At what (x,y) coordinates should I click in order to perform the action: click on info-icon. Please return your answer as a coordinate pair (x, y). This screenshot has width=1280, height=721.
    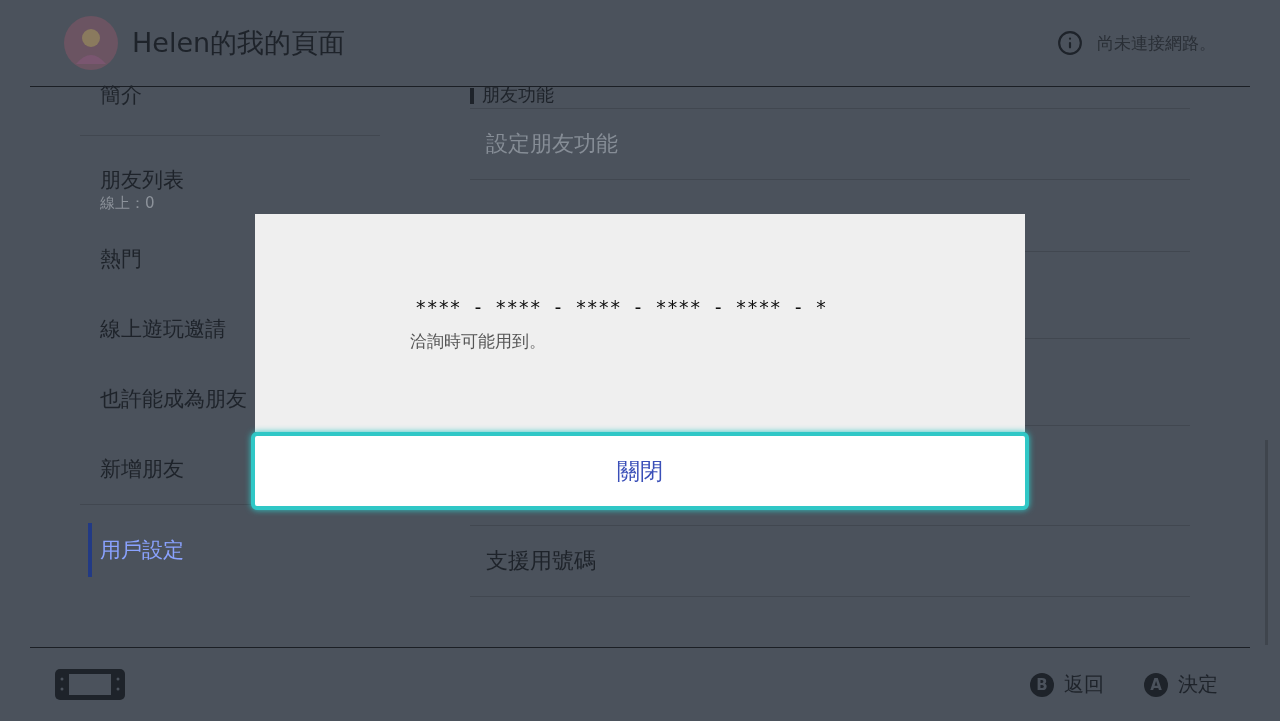
    Looking at the image, I should click on (1070, 43).